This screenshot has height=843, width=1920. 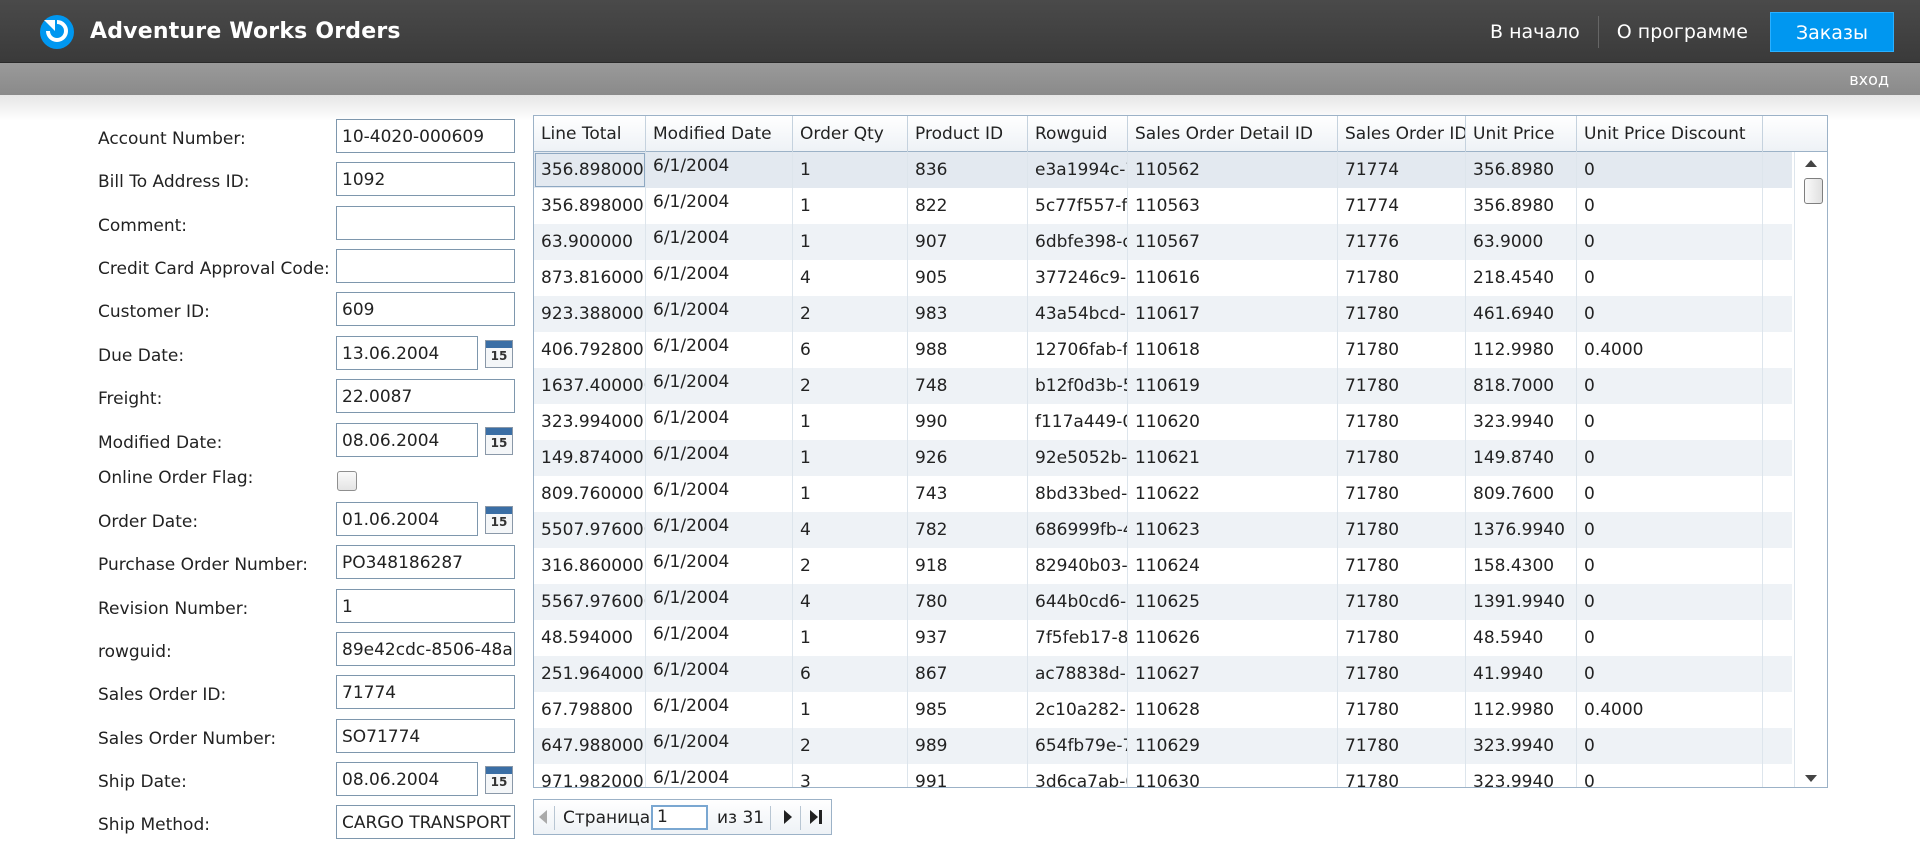 I want to click on prev-page-icon, so click(x=543, y=817).